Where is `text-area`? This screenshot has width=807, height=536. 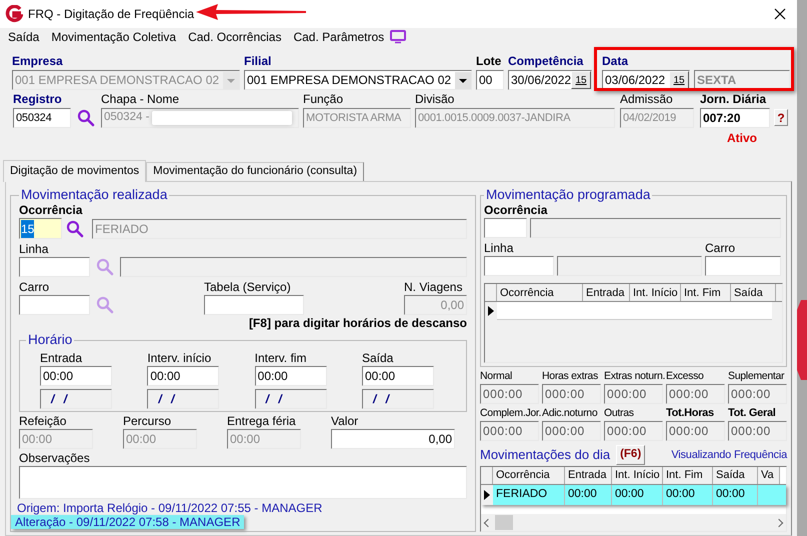
text-area is located at coordinates (243, 482).